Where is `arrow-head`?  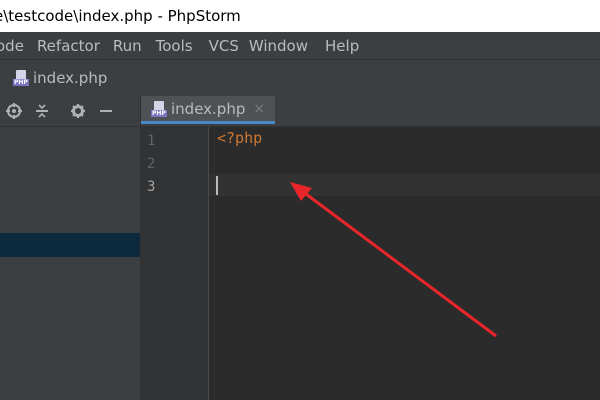 arrow-head is located at coordinates (301, 191).